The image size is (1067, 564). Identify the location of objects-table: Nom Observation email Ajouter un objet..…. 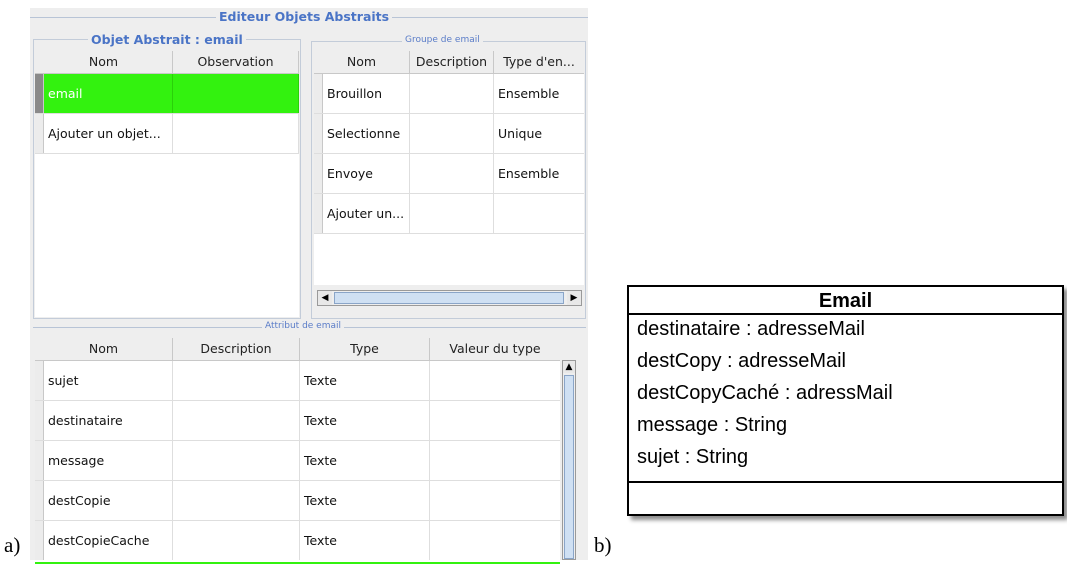
(167, 184).